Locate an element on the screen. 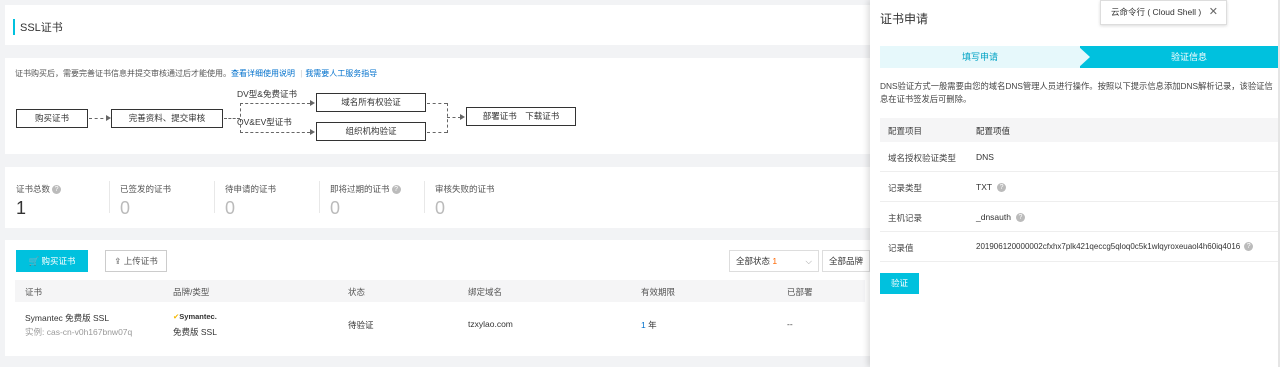 This screenshot has height=367, width=1280. config-key: 记录值 is located at coordinates (901, 248).